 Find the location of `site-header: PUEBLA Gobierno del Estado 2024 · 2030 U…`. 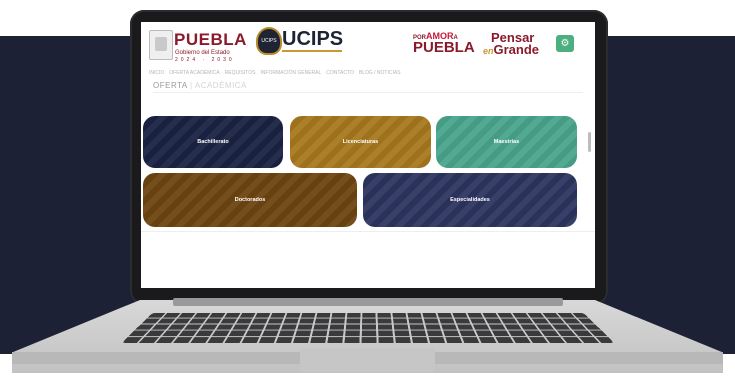

site-header: PUEBLA Gobierno del Estado 2024 · 2030 U… is located at coordinates (368, 45).